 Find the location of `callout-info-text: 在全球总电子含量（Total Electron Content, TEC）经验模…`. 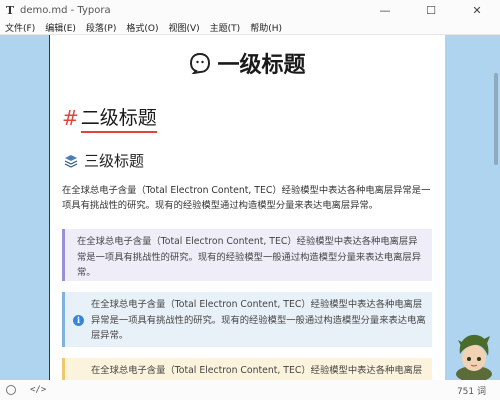

callout-info-text: 在全球总电子含量（Total Electron Content, TEC）经验模… is located at coordinates (258, 320).